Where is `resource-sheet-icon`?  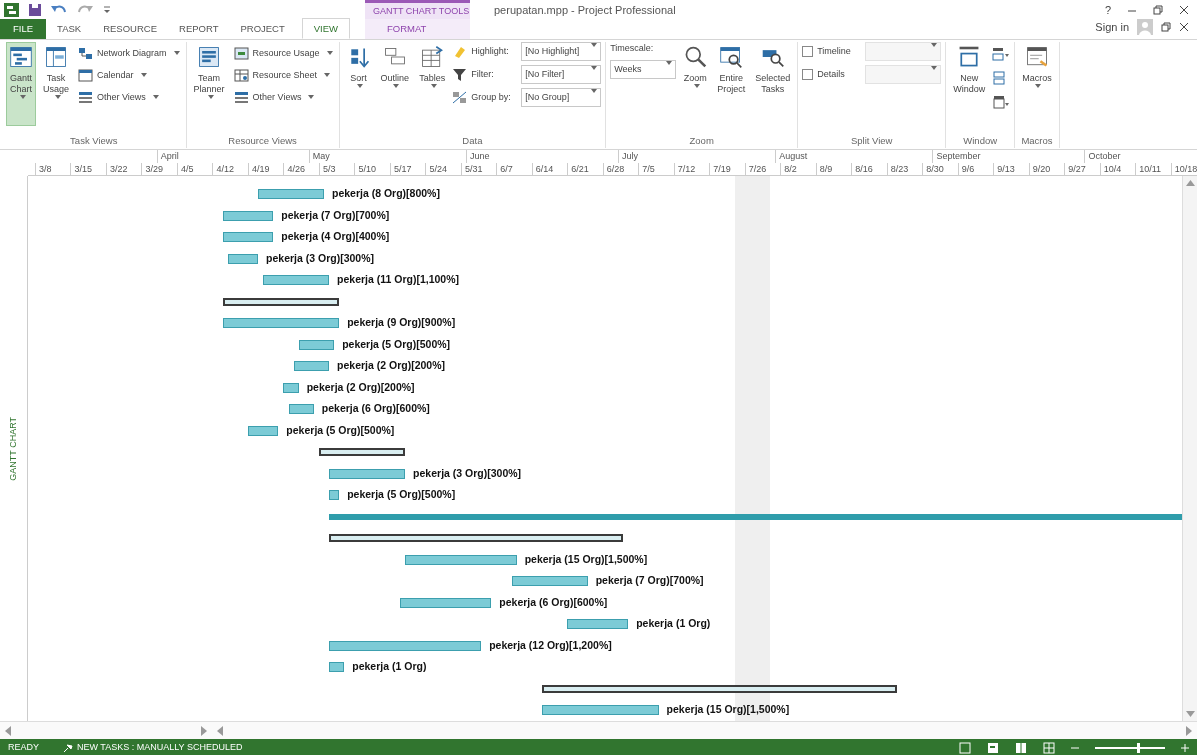 resource-sheet-icon is located at coordinates (241, 75).